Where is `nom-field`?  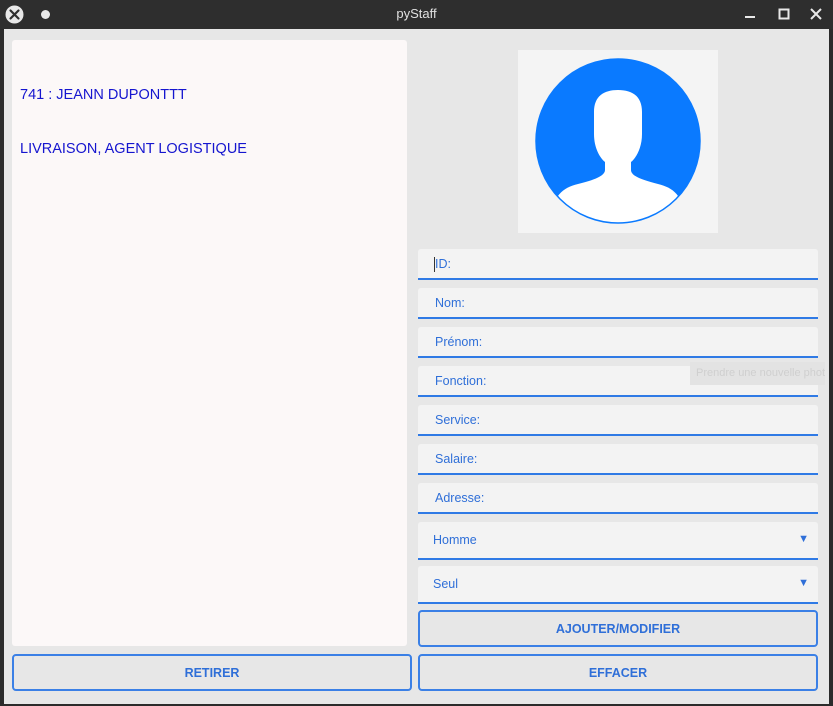 nom-field is located at coordinates (618, 303).